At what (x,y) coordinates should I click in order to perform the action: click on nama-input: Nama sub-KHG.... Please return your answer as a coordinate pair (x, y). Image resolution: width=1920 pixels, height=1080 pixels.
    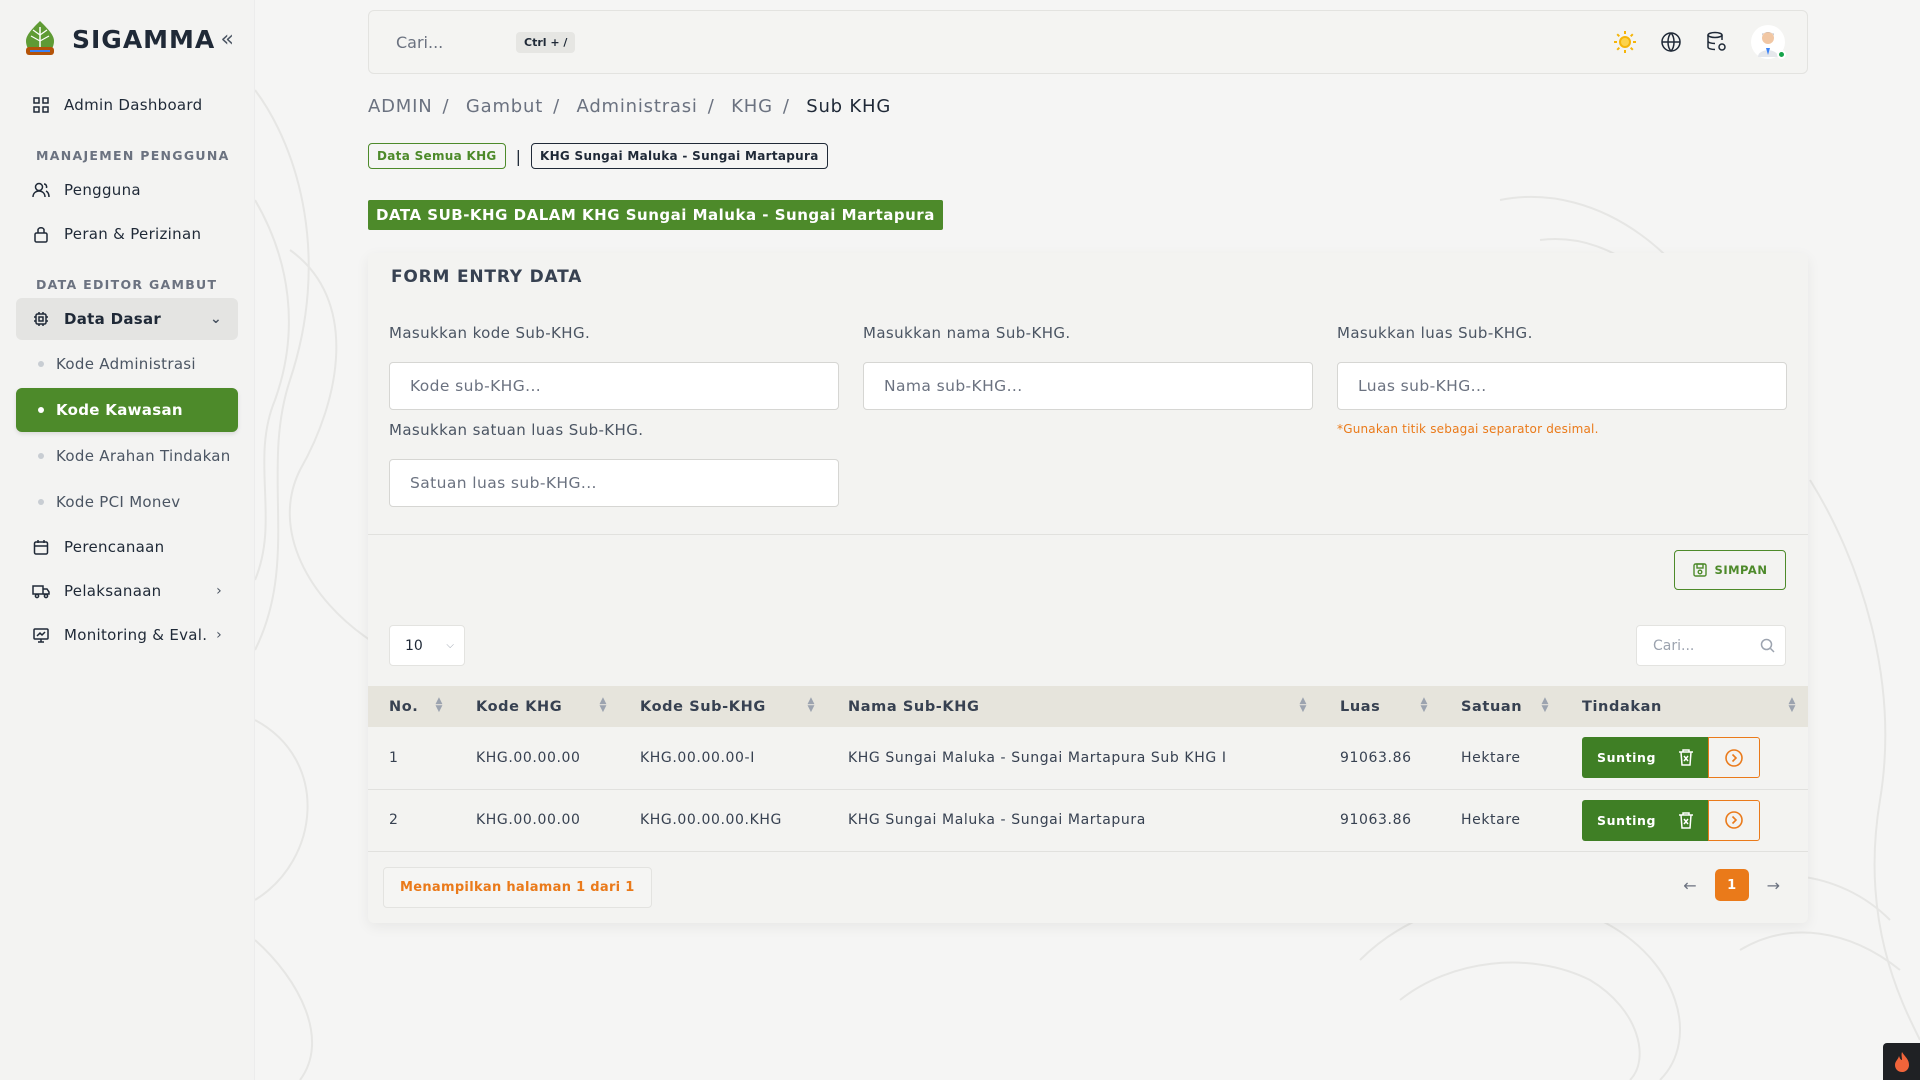
    Looking at the image, I should click on (1088, 386).